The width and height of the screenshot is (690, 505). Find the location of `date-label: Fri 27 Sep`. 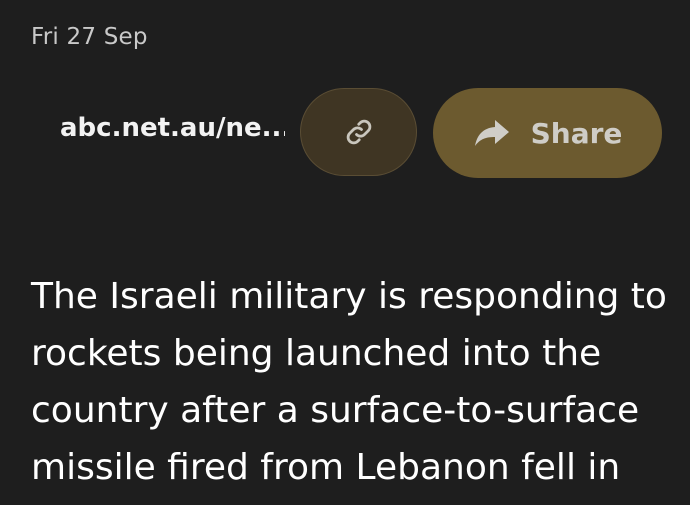

date-label: Fri 27 Sep is located at coordinates (89, 37).